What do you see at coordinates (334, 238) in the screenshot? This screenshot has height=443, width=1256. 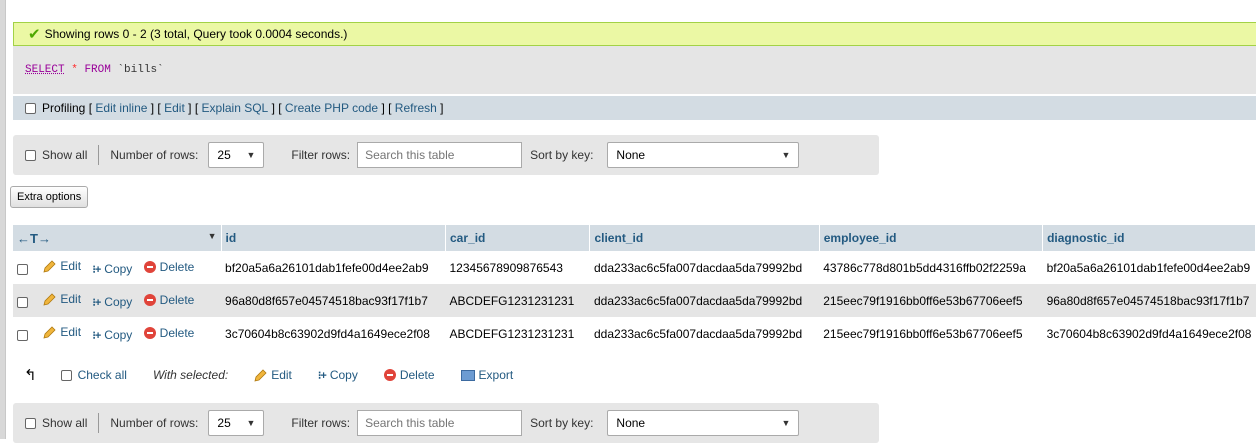 I see `column-header-id: id` at bounding box center [334, 238].